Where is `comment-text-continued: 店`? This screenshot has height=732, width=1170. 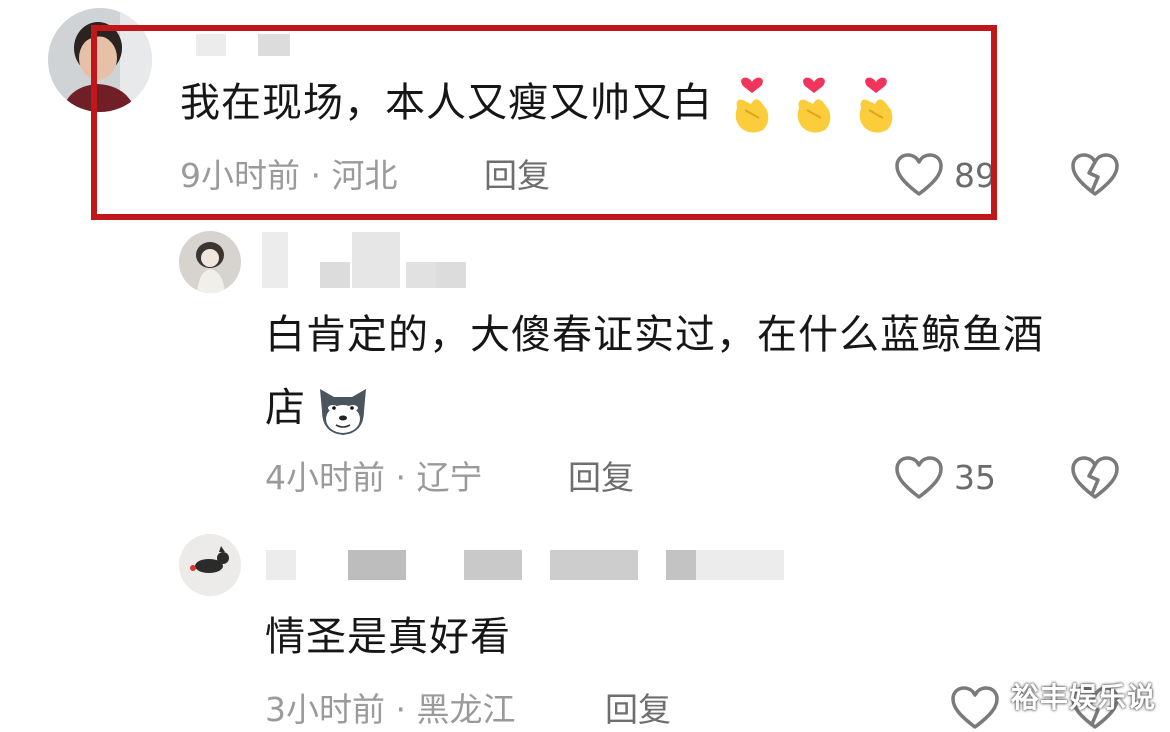
comment-text-continued: 店 is located at coordinates (318, 408).